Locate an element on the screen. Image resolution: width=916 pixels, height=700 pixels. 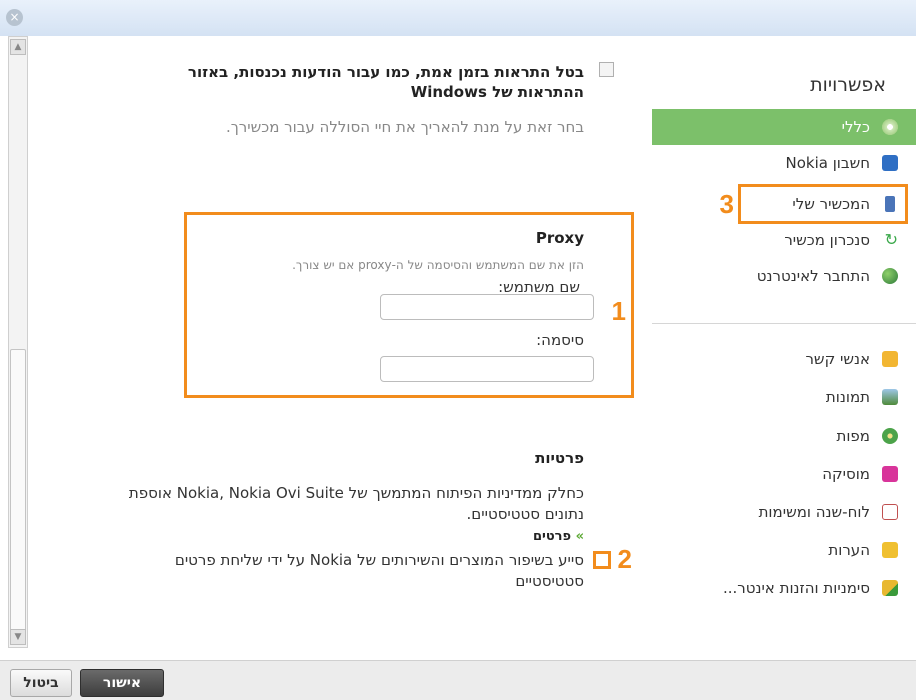
photos-icon is located at coordinates (890, 397).